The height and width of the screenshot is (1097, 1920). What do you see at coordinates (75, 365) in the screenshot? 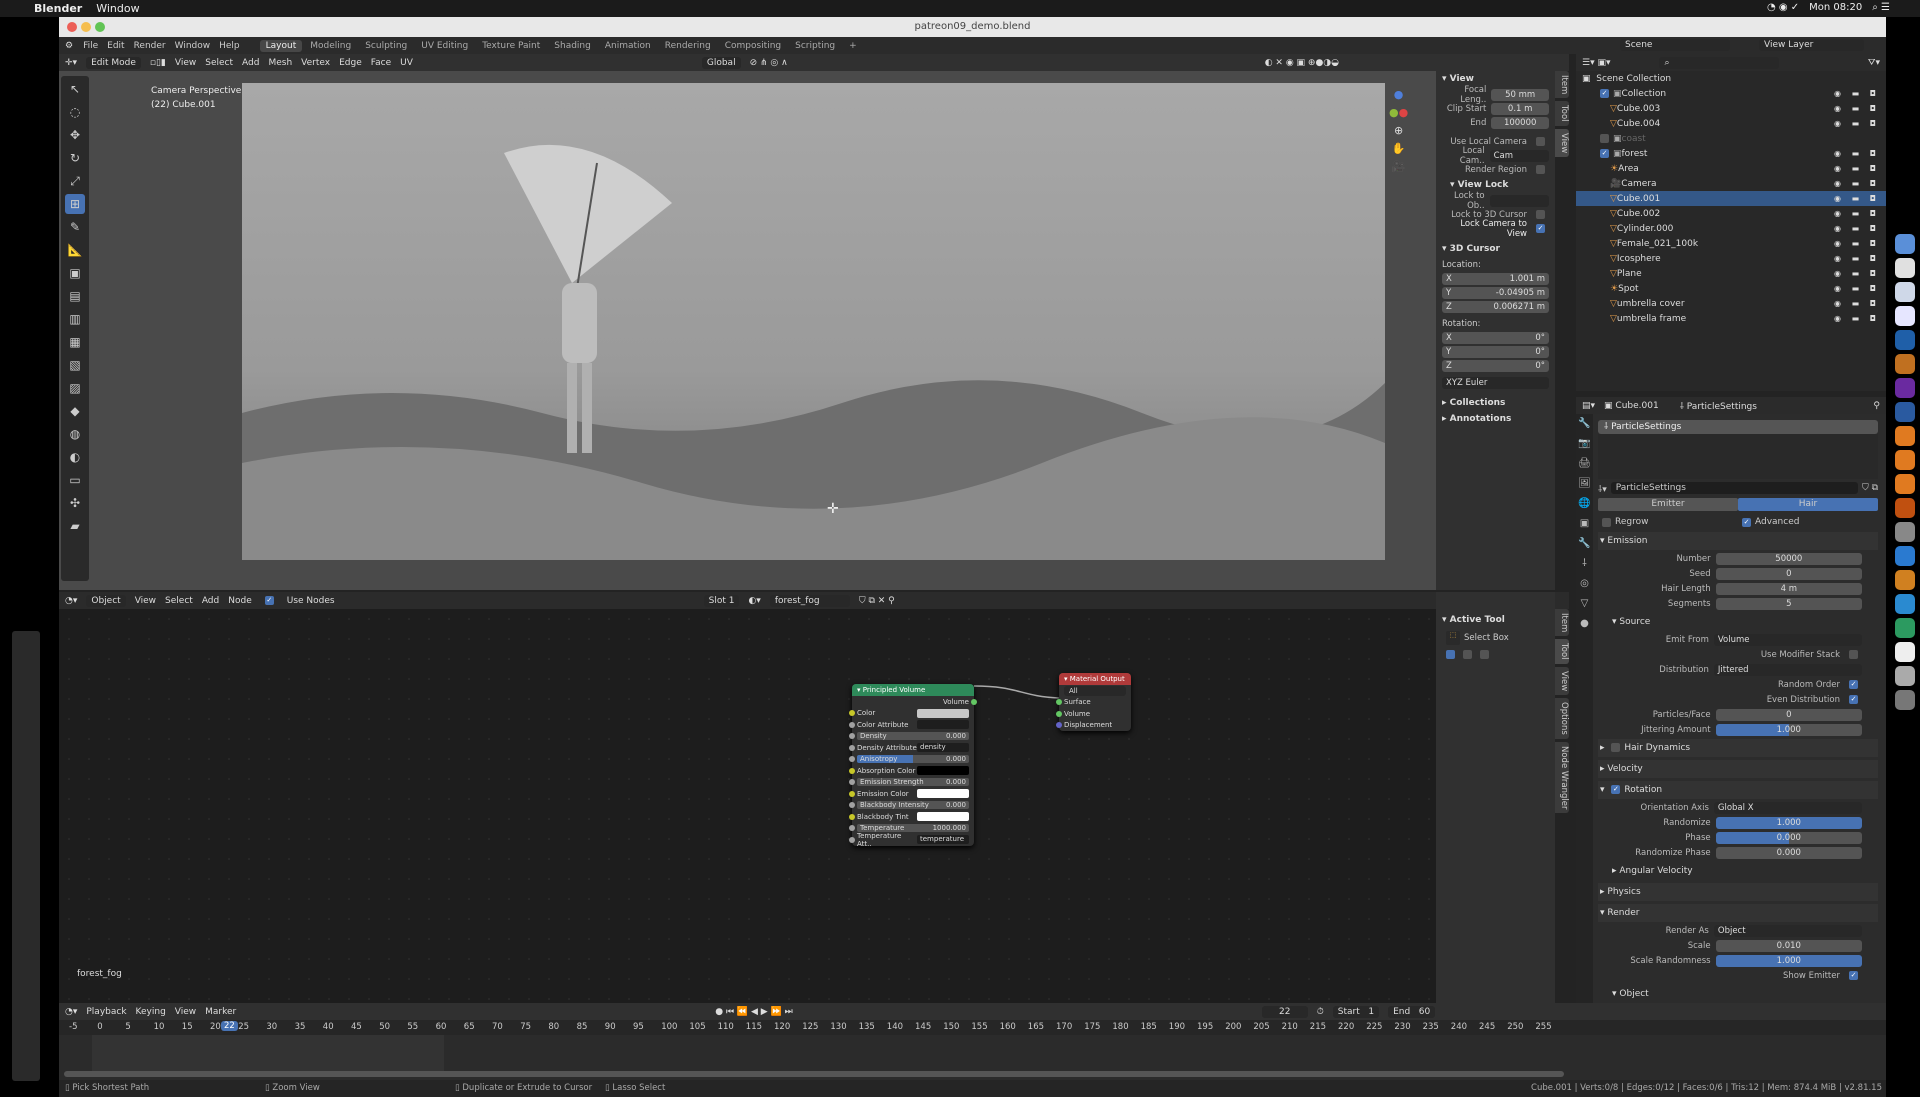
I see `tool-icon-12: ▧` at bounding box center [75, 365].